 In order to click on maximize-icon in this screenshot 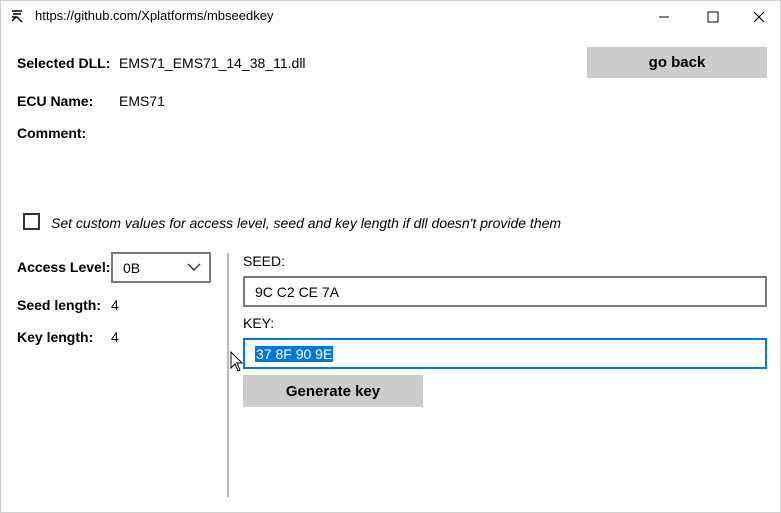, I will do `click(713, 16)`.